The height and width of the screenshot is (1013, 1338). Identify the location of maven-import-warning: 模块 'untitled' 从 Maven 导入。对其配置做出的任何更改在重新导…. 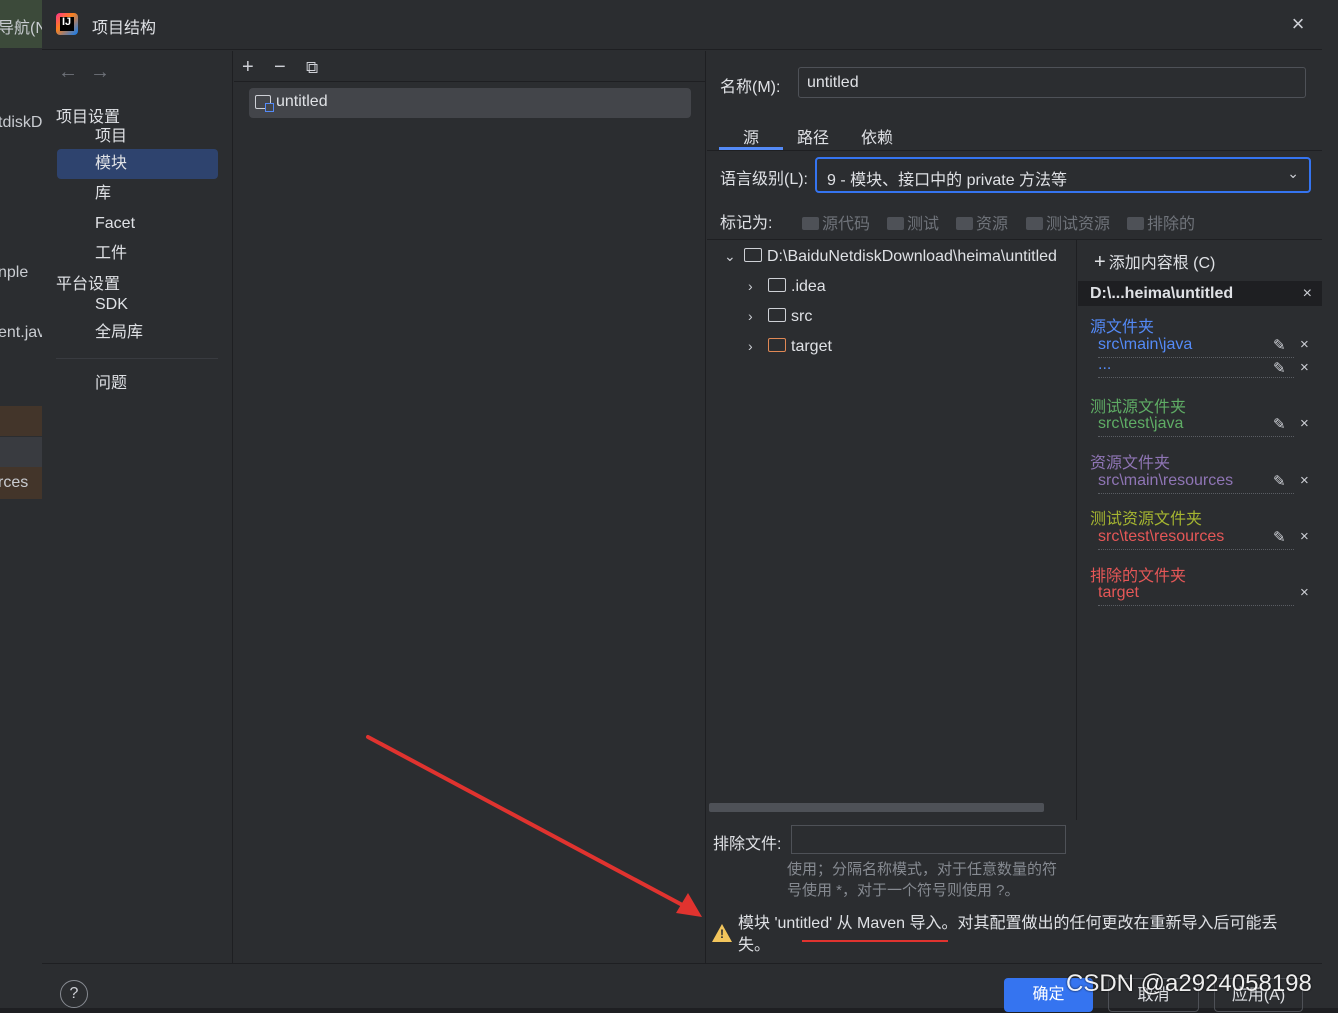
(1008, 934).